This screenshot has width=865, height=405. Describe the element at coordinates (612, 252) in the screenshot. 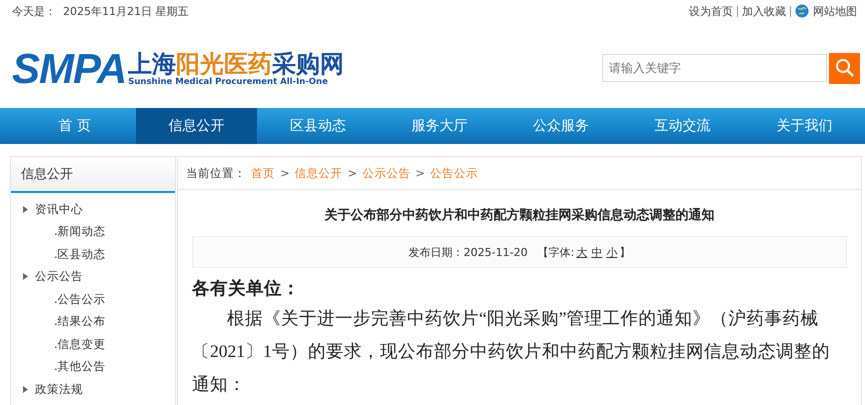

I see `font-size-link: 小` at that location.